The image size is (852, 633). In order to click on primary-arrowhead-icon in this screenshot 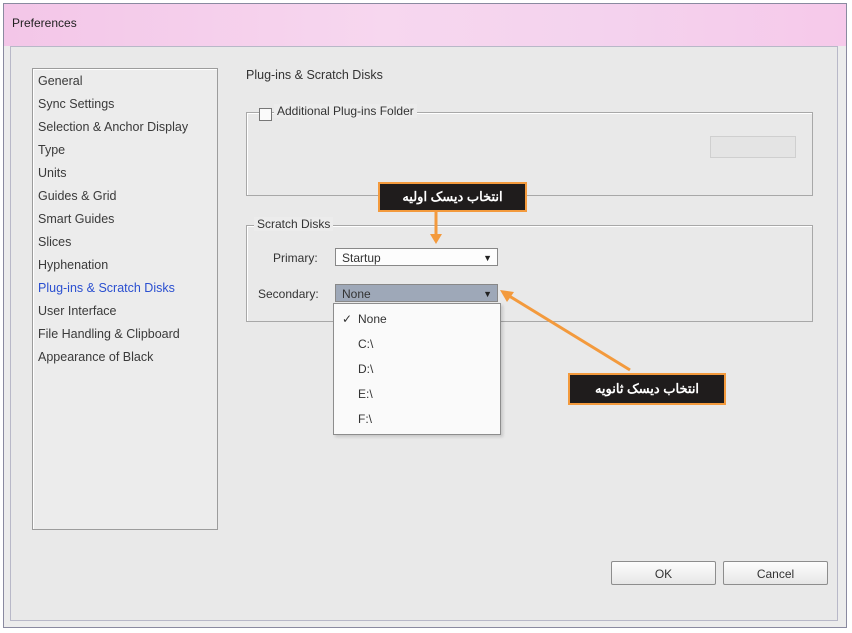, I will do `click(436, 239)`.